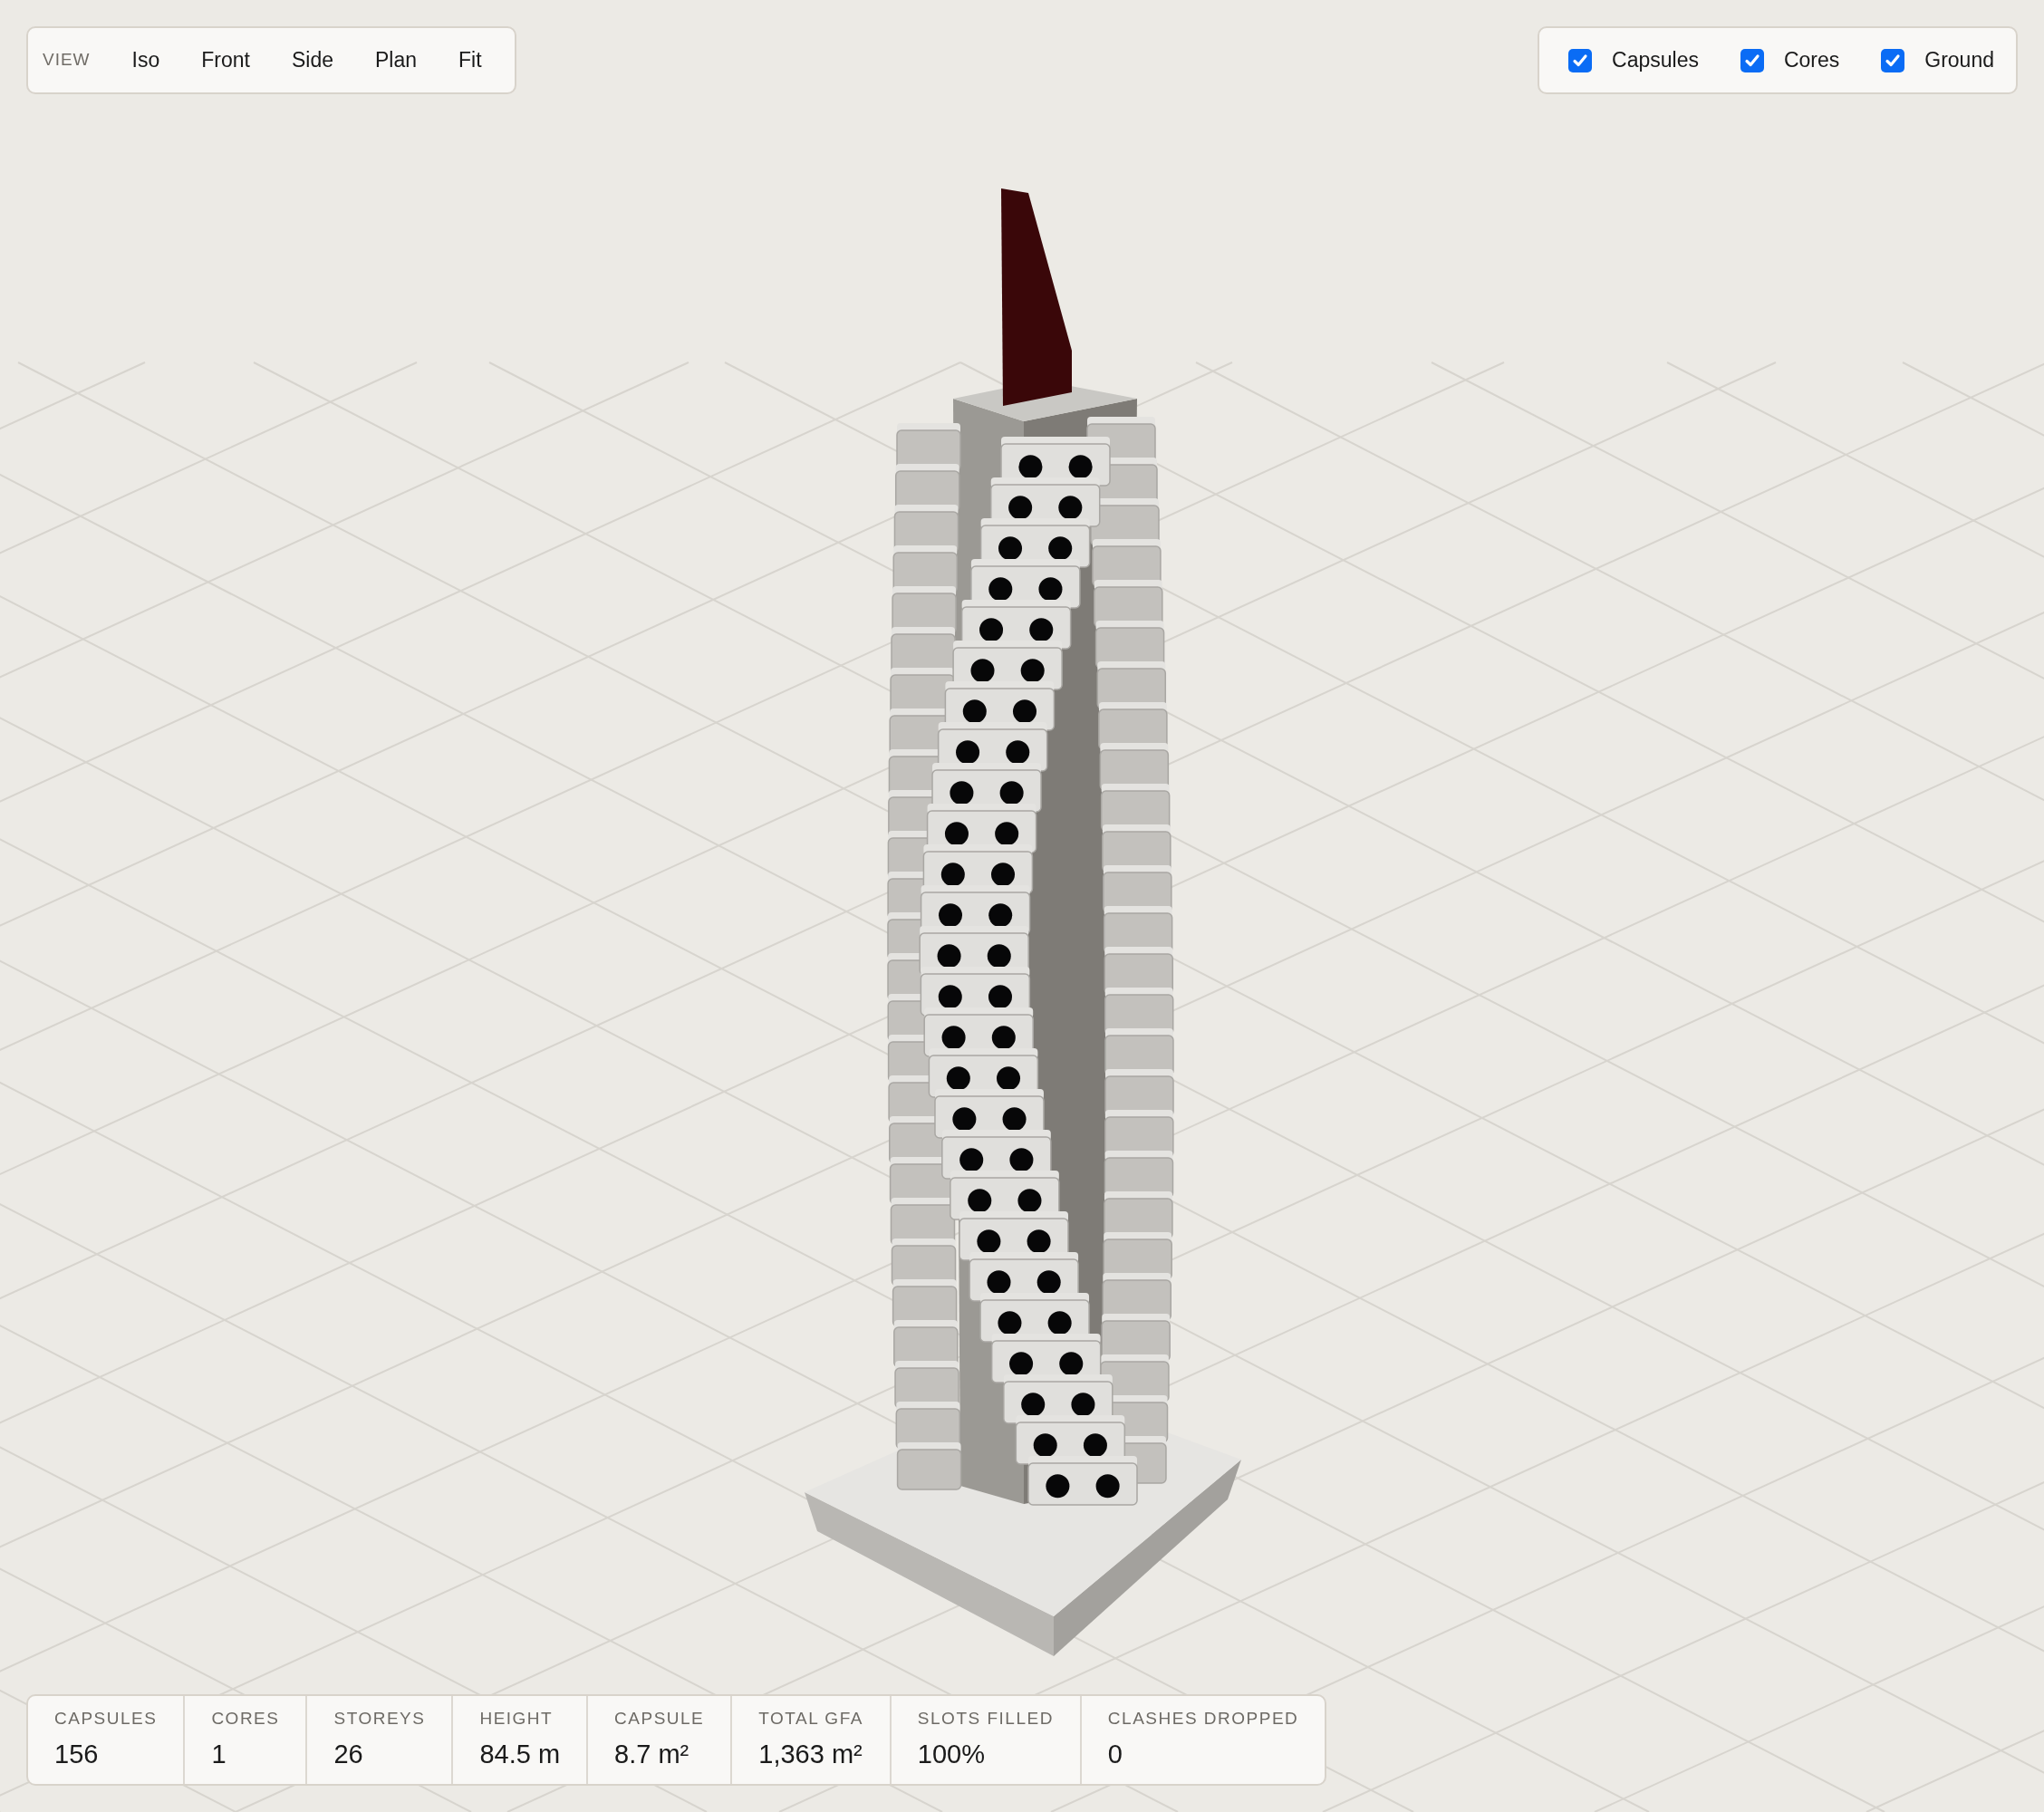 The width and height of the screenshot is (2044, 1812). Describe the element at coordinates (1203, 1719) in the screenshot. I see `stat-label: CLASHES DROPPED` at that location.